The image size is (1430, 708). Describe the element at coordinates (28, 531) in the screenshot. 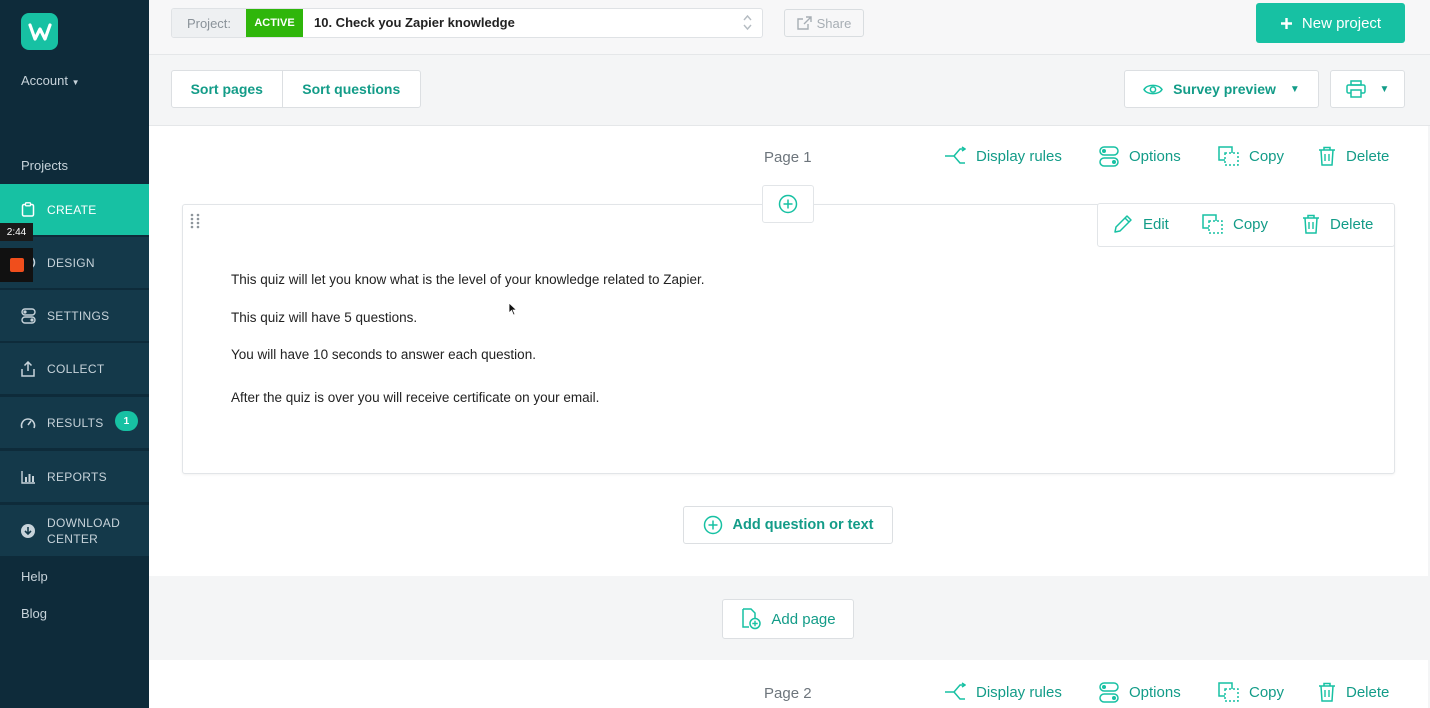

I see `download-icon` at that location.